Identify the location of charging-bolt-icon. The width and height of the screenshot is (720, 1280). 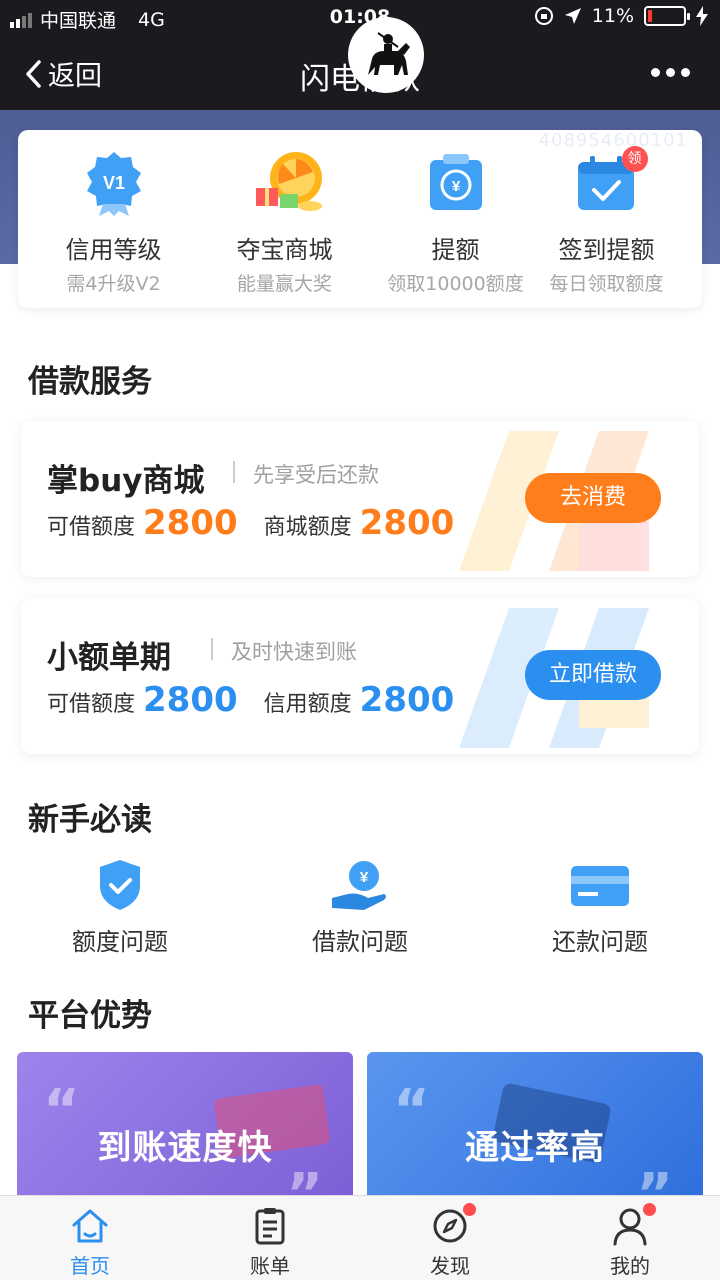
(702, 16).